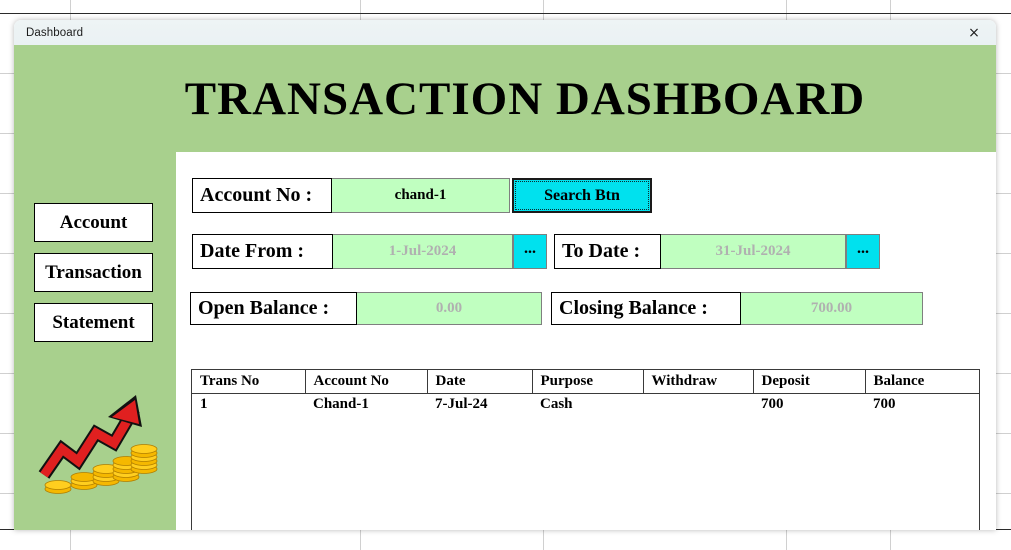  What do you see at coordinates (505, 13) in the screenshot?
I see `grid-line` at bounding box center [505, 13].